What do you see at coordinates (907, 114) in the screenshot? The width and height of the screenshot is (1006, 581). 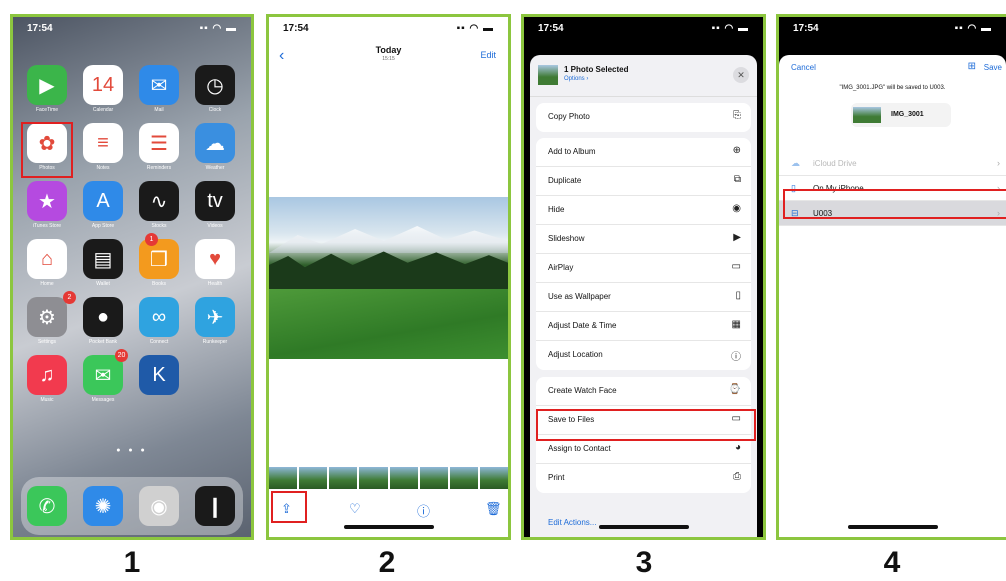 I see `file-name: IMG_3001` at bounding box center [907, 114].